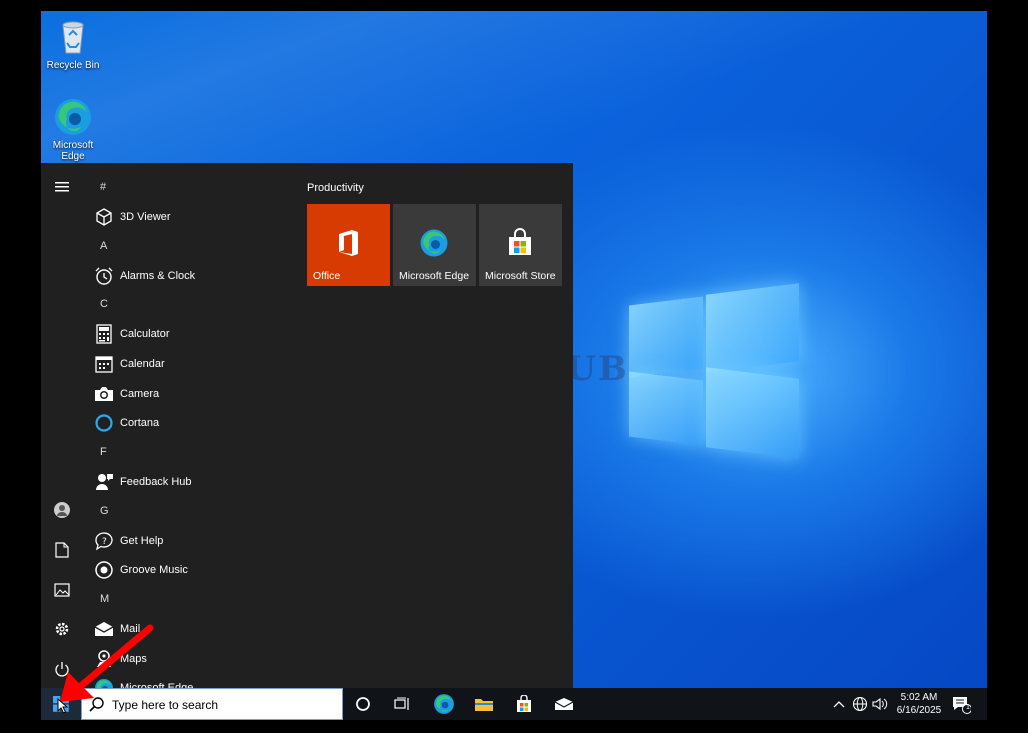 This screenshot has height=733, width=1028. I want to click on notification-count-badge: 1, so click(968, 707).